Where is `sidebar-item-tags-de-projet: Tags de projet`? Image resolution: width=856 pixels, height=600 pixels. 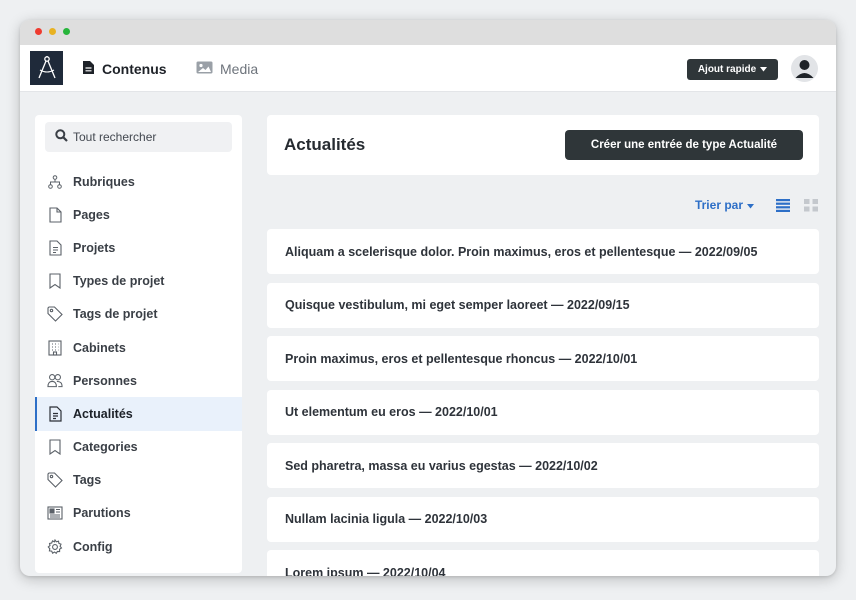
sidebar-item-tags-de-projet: Tags de projet is located at coordinates (138, 314).